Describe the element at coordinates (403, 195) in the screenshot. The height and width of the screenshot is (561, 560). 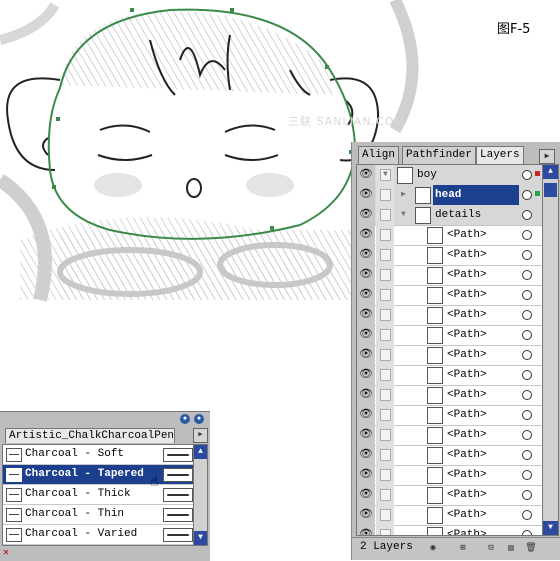
I see `expand-triangle-icon: ▶` at that location.